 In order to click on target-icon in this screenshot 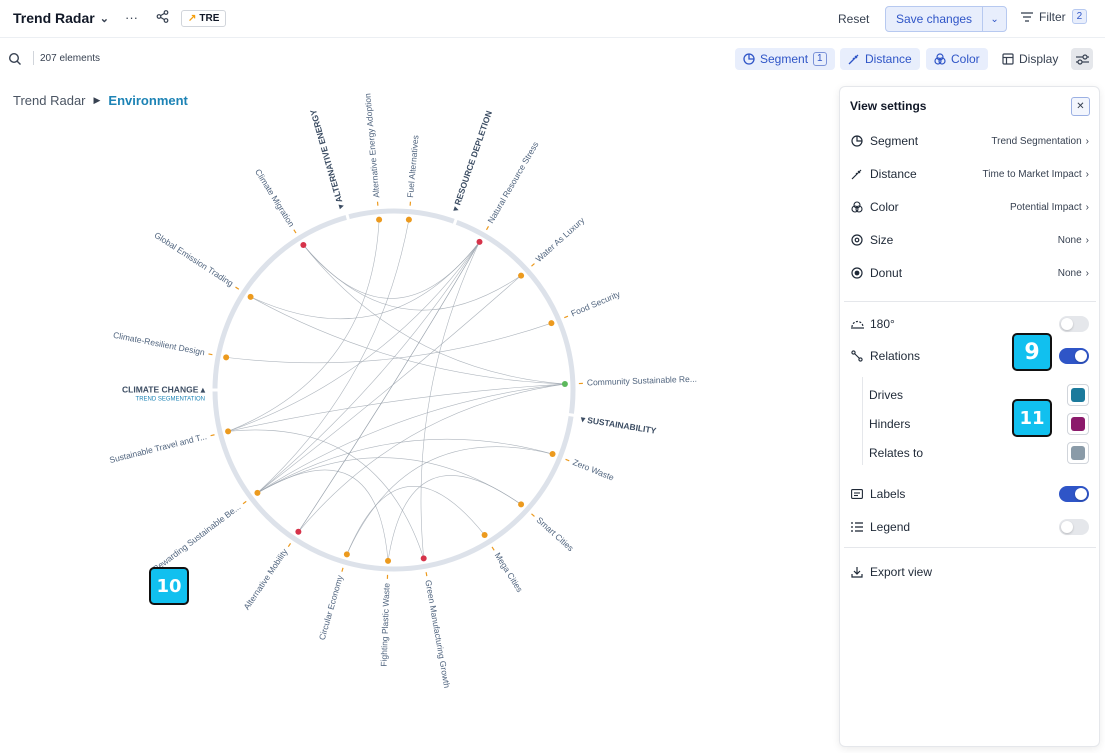, I will do `click(857, 240)`.